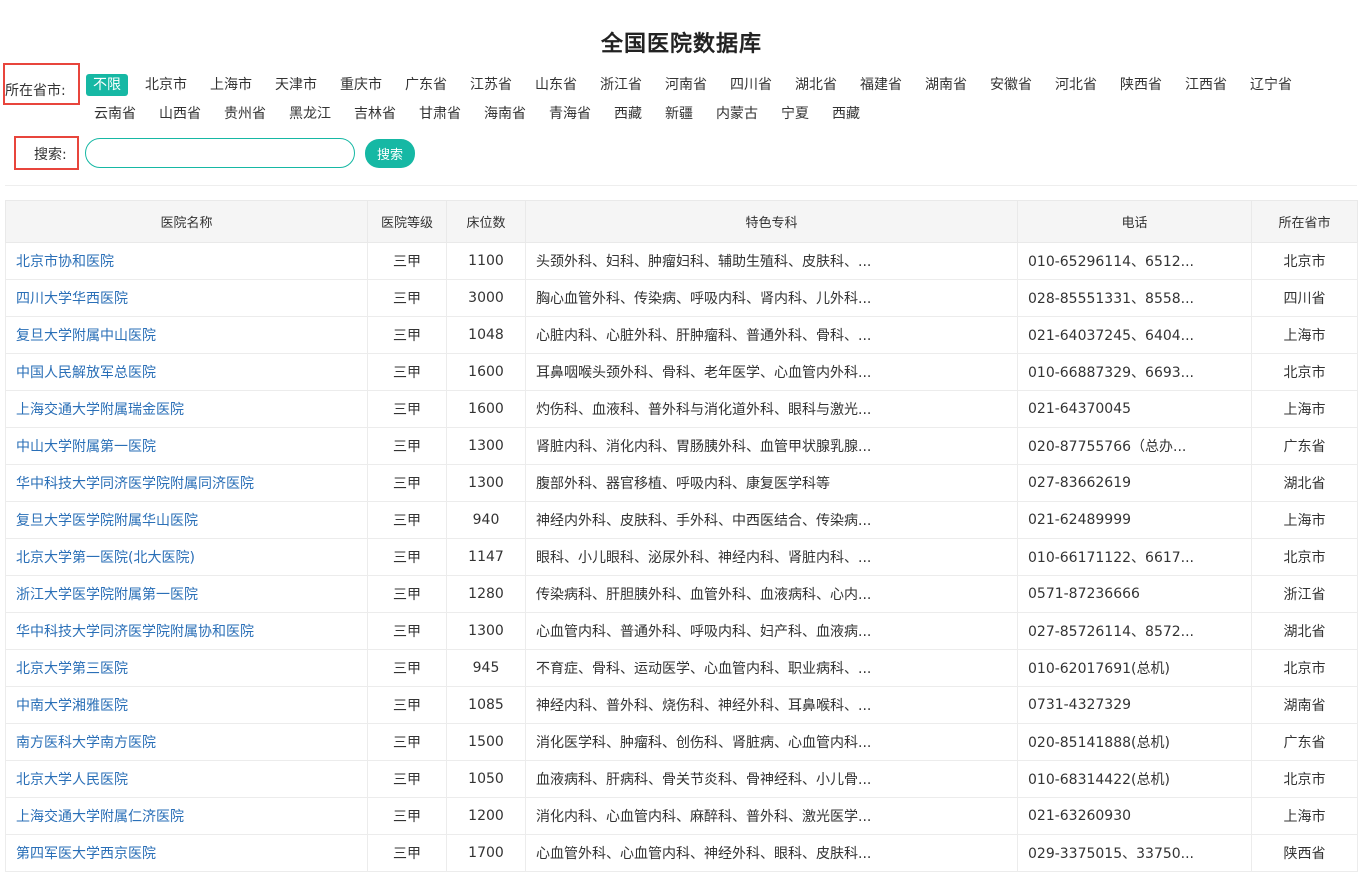 Image resolution: width=1363 pixels, height=876 pixels. I want to click on hospital-name-link: 华中科技大学同济医学院附属同济医院, so click(186, 483).